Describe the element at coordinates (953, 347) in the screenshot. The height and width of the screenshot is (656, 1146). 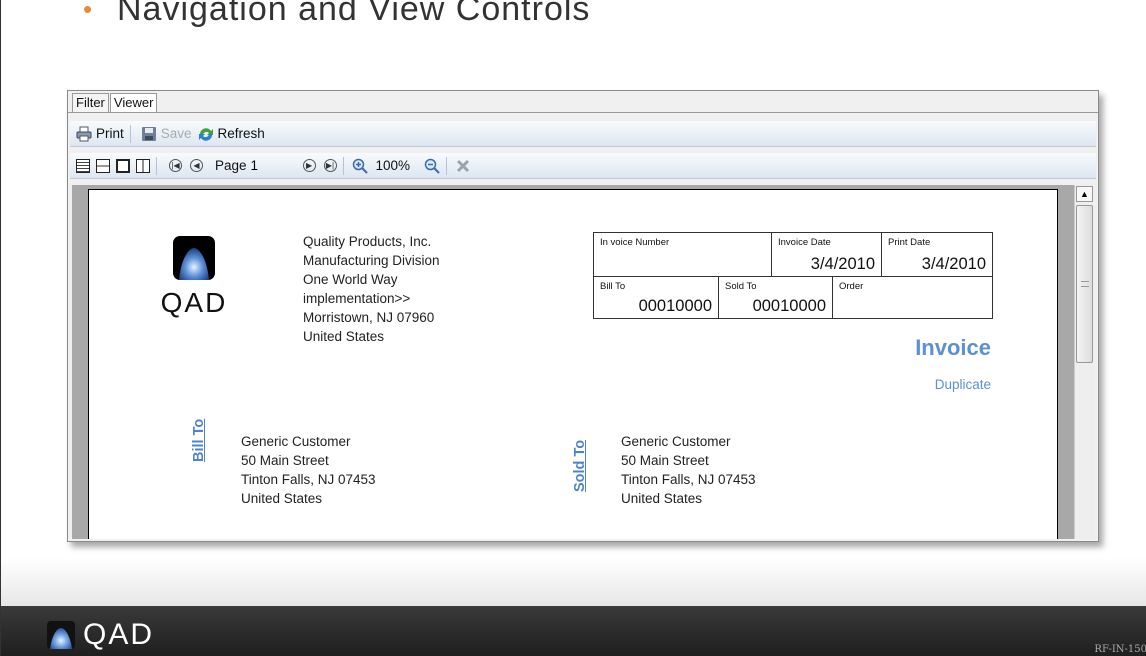
I see `invoice-title: Invoice` at that location.